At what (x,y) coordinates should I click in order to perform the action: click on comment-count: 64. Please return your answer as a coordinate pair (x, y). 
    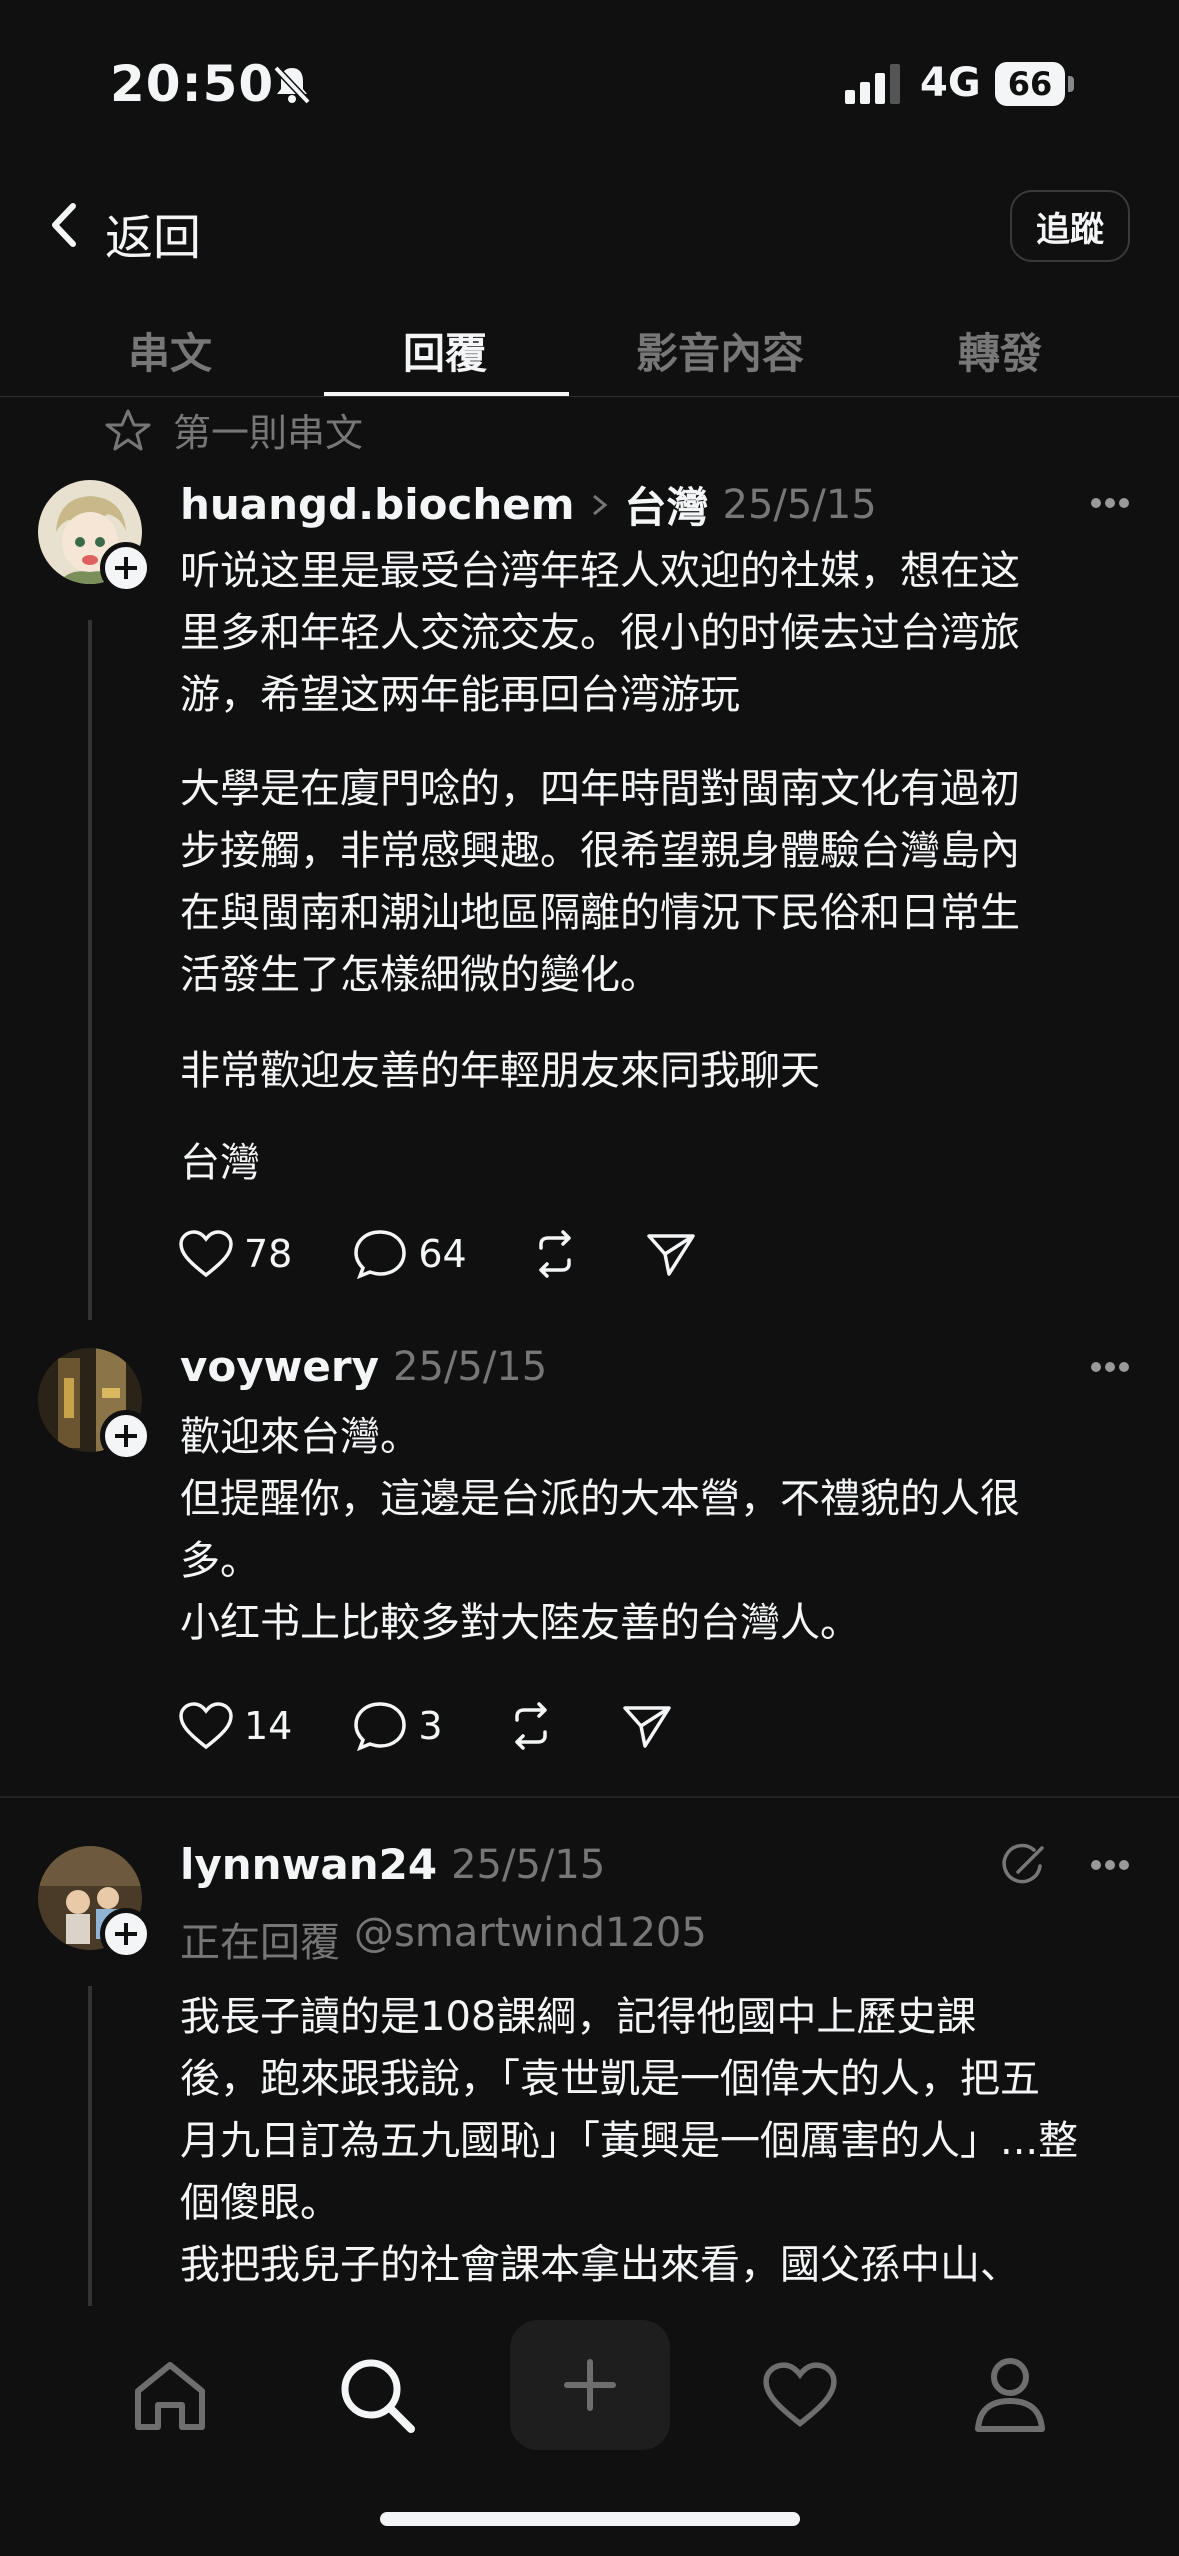
    Looking at the image, I should click on (442, 1254).